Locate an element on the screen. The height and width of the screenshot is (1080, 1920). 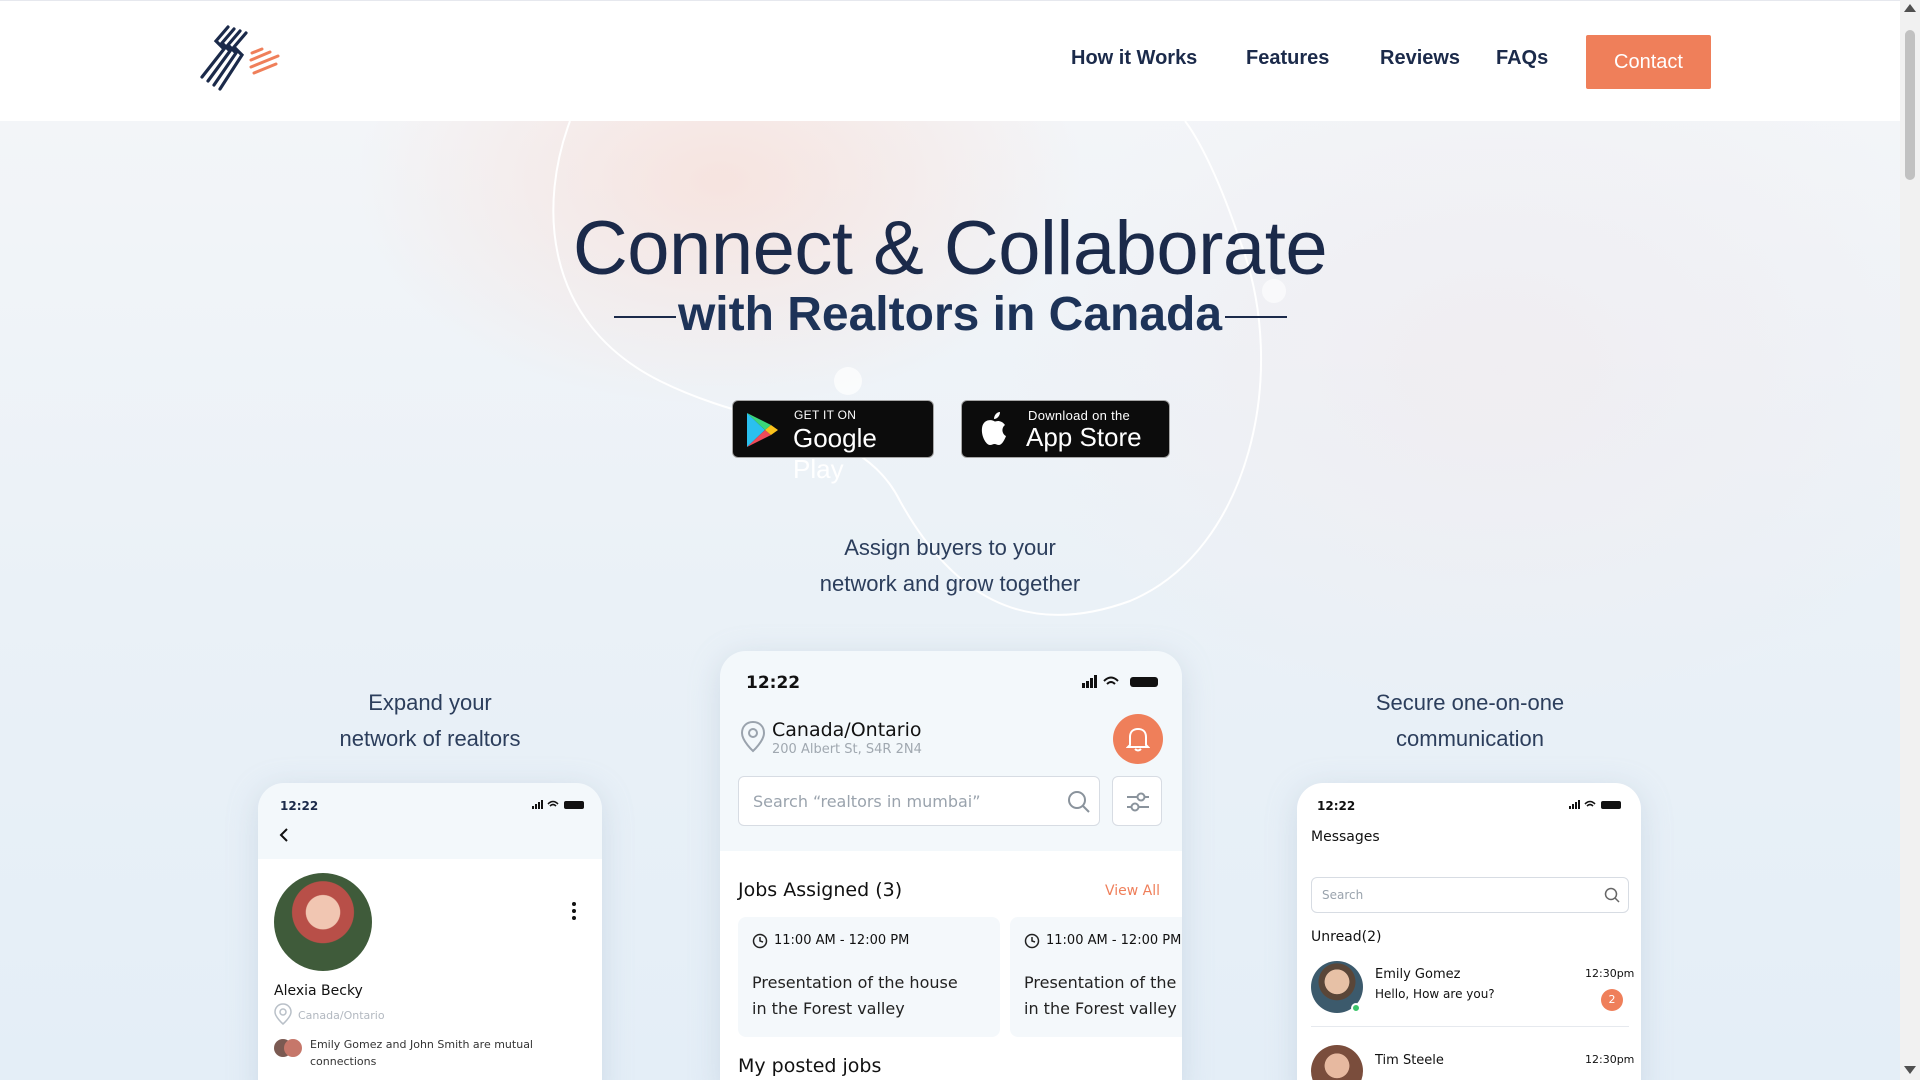
scroll-thumb is located at coordinates (1910, 105).